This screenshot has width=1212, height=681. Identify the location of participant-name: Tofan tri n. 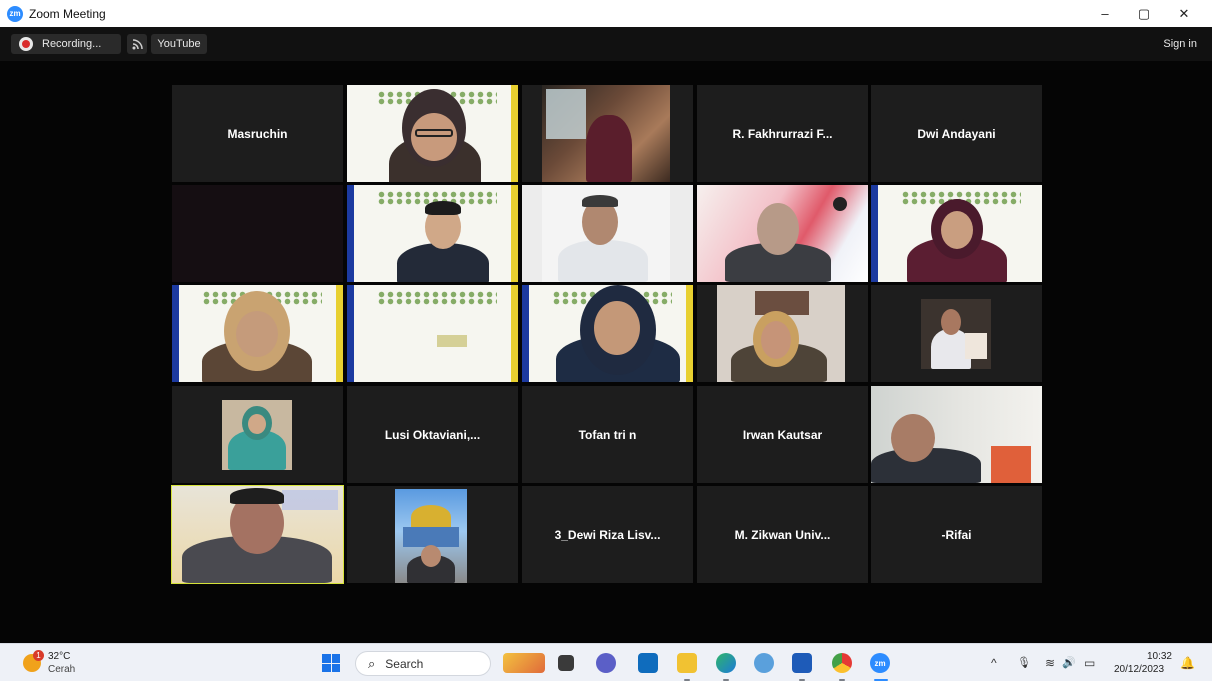
(607, 434).